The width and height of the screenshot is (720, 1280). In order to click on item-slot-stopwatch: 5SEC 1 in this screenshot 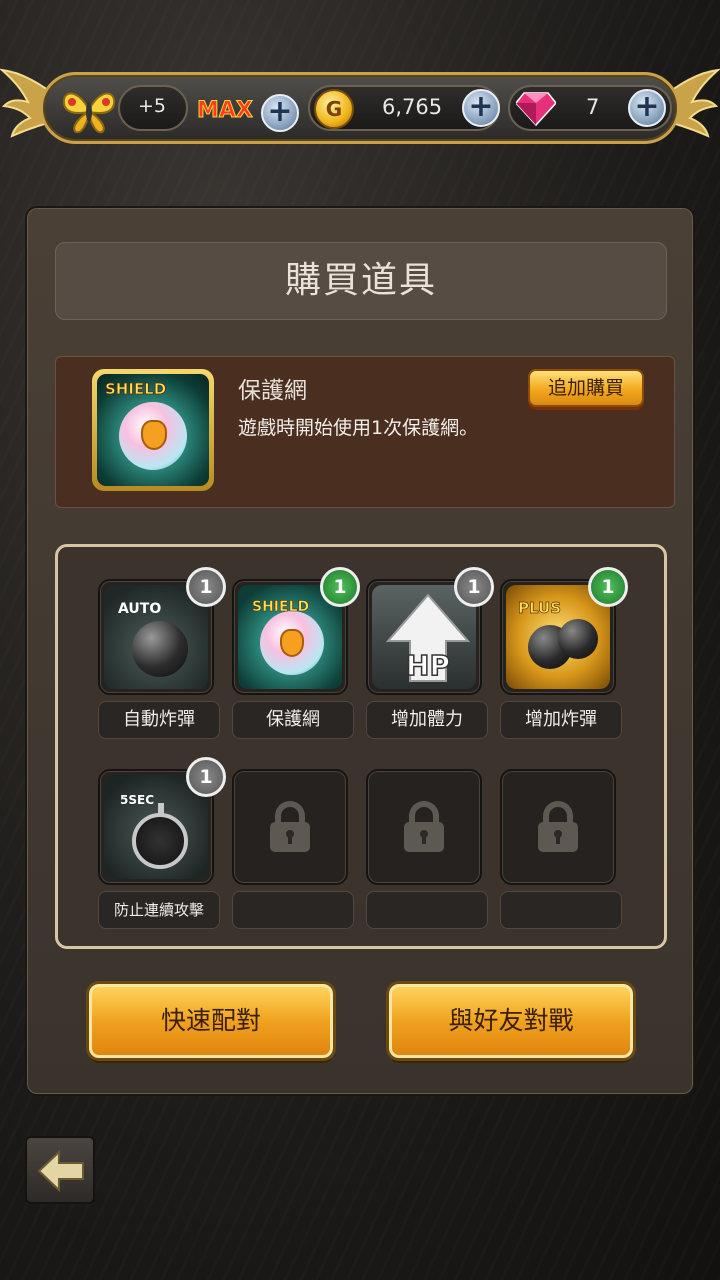, I will do `click(162, 821)`.